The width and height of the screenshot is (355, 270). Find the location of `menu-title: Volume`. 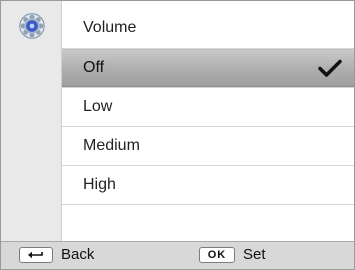

menu-title: Volume is located at coordinates (110, 27).